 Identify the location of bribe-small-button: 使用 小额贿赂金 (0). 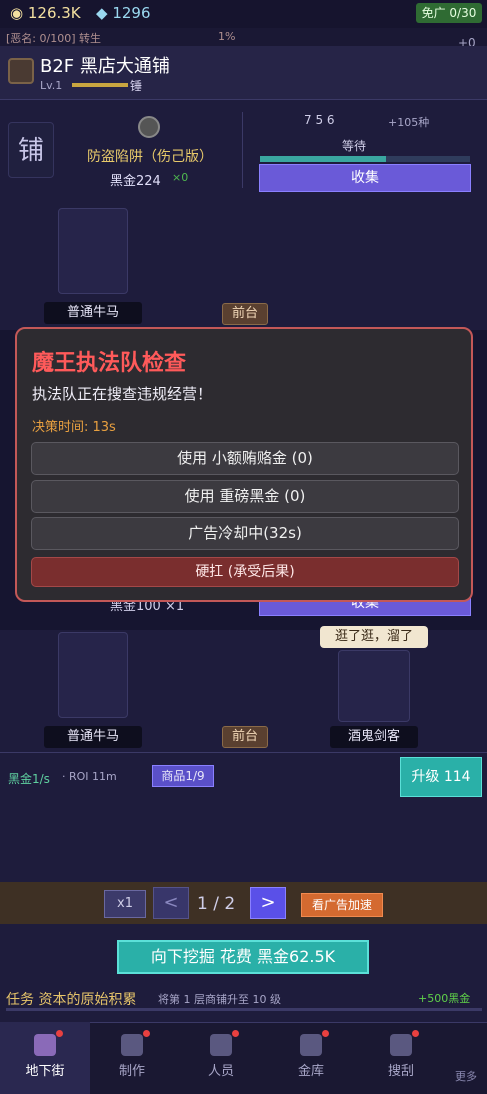
(245, 458).